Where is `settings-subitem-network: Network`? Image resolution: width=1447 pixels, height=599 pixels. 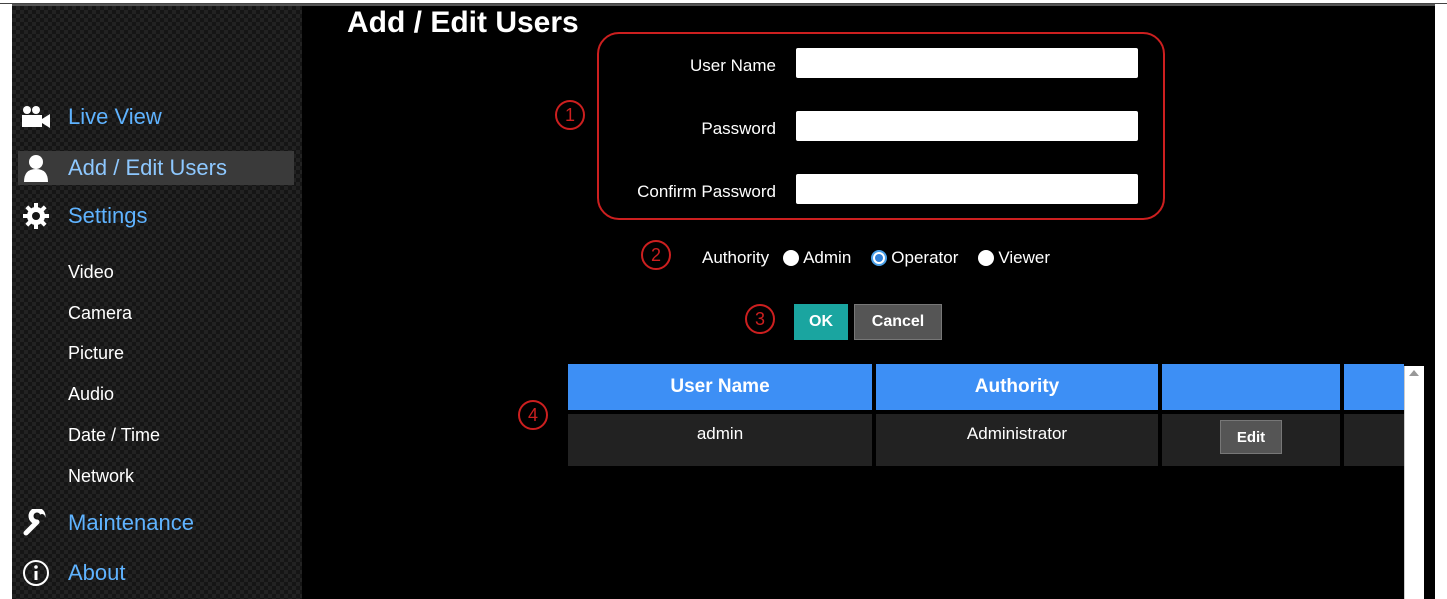 settings-subitem-network: Network is located at coordinates (101, 476).